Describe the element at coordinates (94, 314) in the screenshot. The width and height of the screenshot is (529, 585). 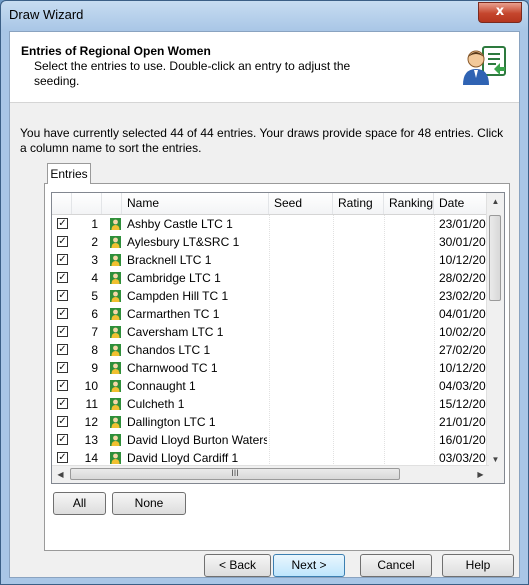
I see `row-number: 6` at that location.